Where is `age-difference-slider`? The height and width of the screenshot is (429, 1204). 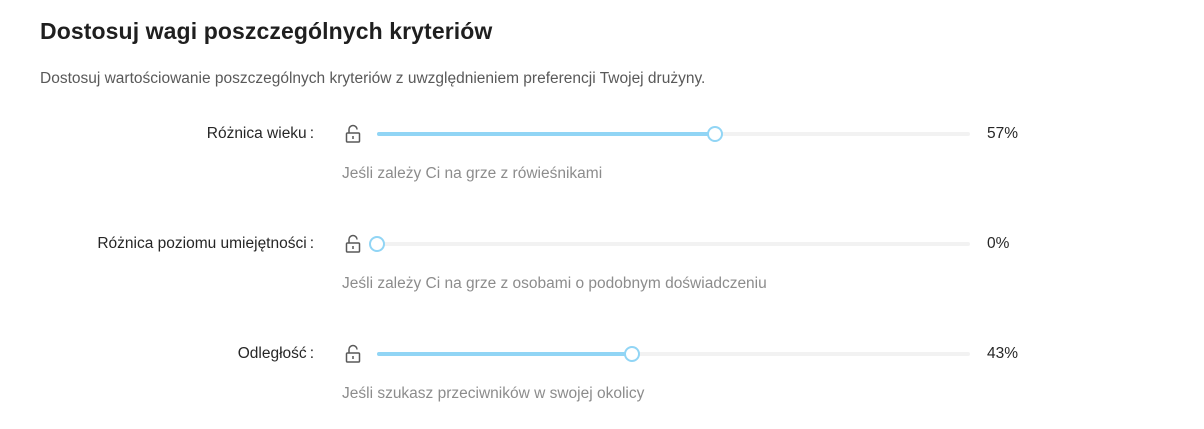 age-difference-slider is located at coordinates (673, 134).